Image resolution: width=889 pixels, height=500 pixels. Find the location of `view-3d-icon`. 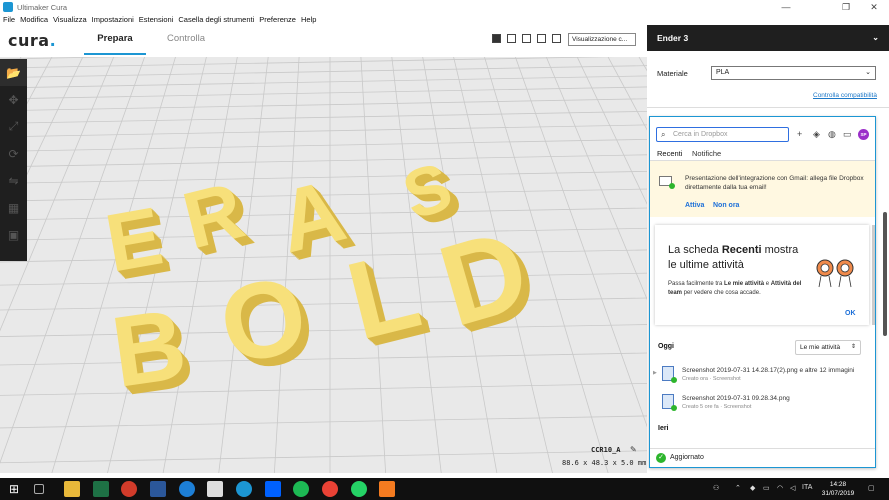

view-3d-icon is located at coordinates (496, 38).